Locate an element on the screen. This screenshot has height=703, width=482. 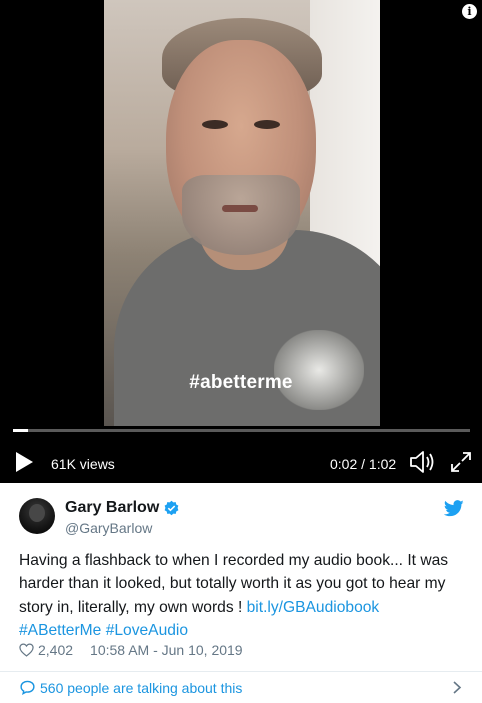
chevron-right-icon is located at coordinates (457, 687).